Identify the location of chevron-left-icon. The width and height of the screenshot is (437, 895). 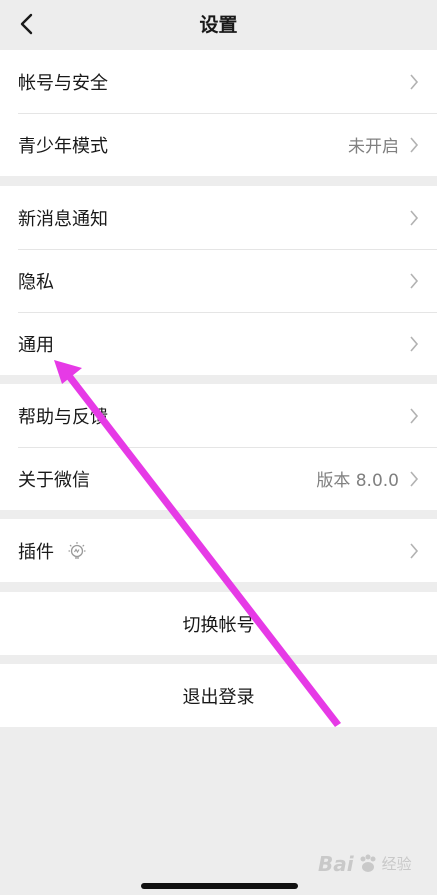
(26, 24).